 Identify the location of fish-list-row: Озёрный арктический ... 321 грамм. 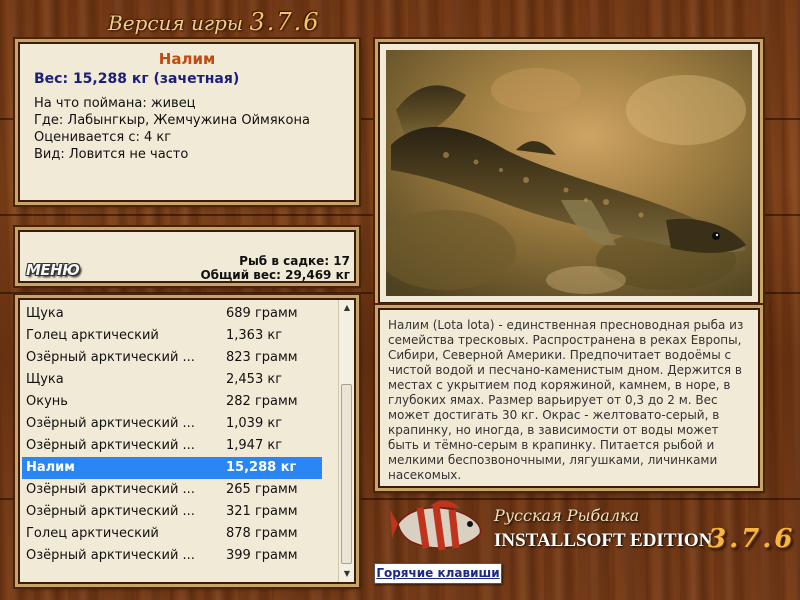
(172, 512).